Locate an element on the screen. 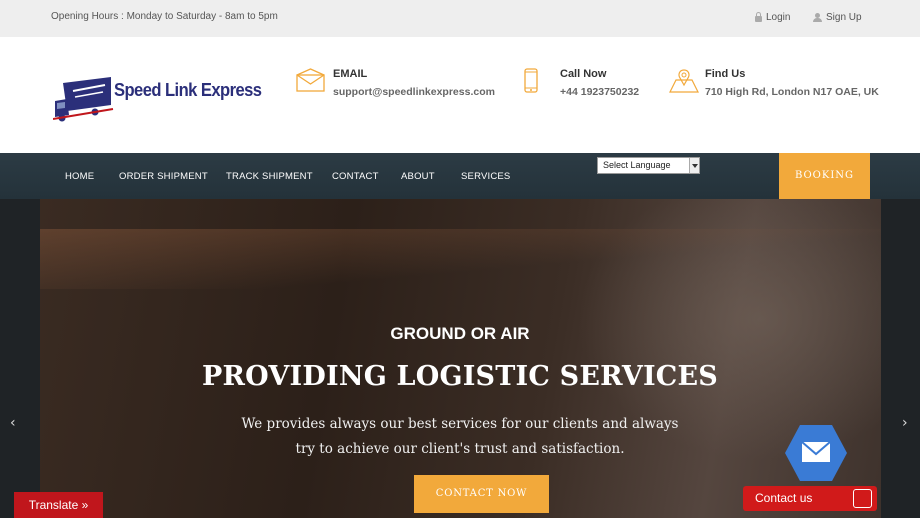 This screenshot has height=518, width=920. language-select: Select Language is located at coordinates (648, 165).